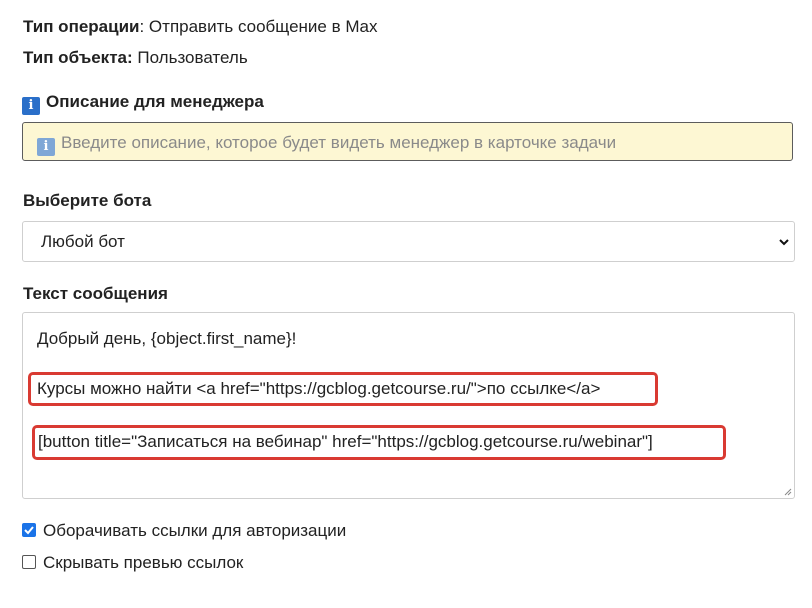  I want to click on wrap-links-checkbox, so click(29, 530).